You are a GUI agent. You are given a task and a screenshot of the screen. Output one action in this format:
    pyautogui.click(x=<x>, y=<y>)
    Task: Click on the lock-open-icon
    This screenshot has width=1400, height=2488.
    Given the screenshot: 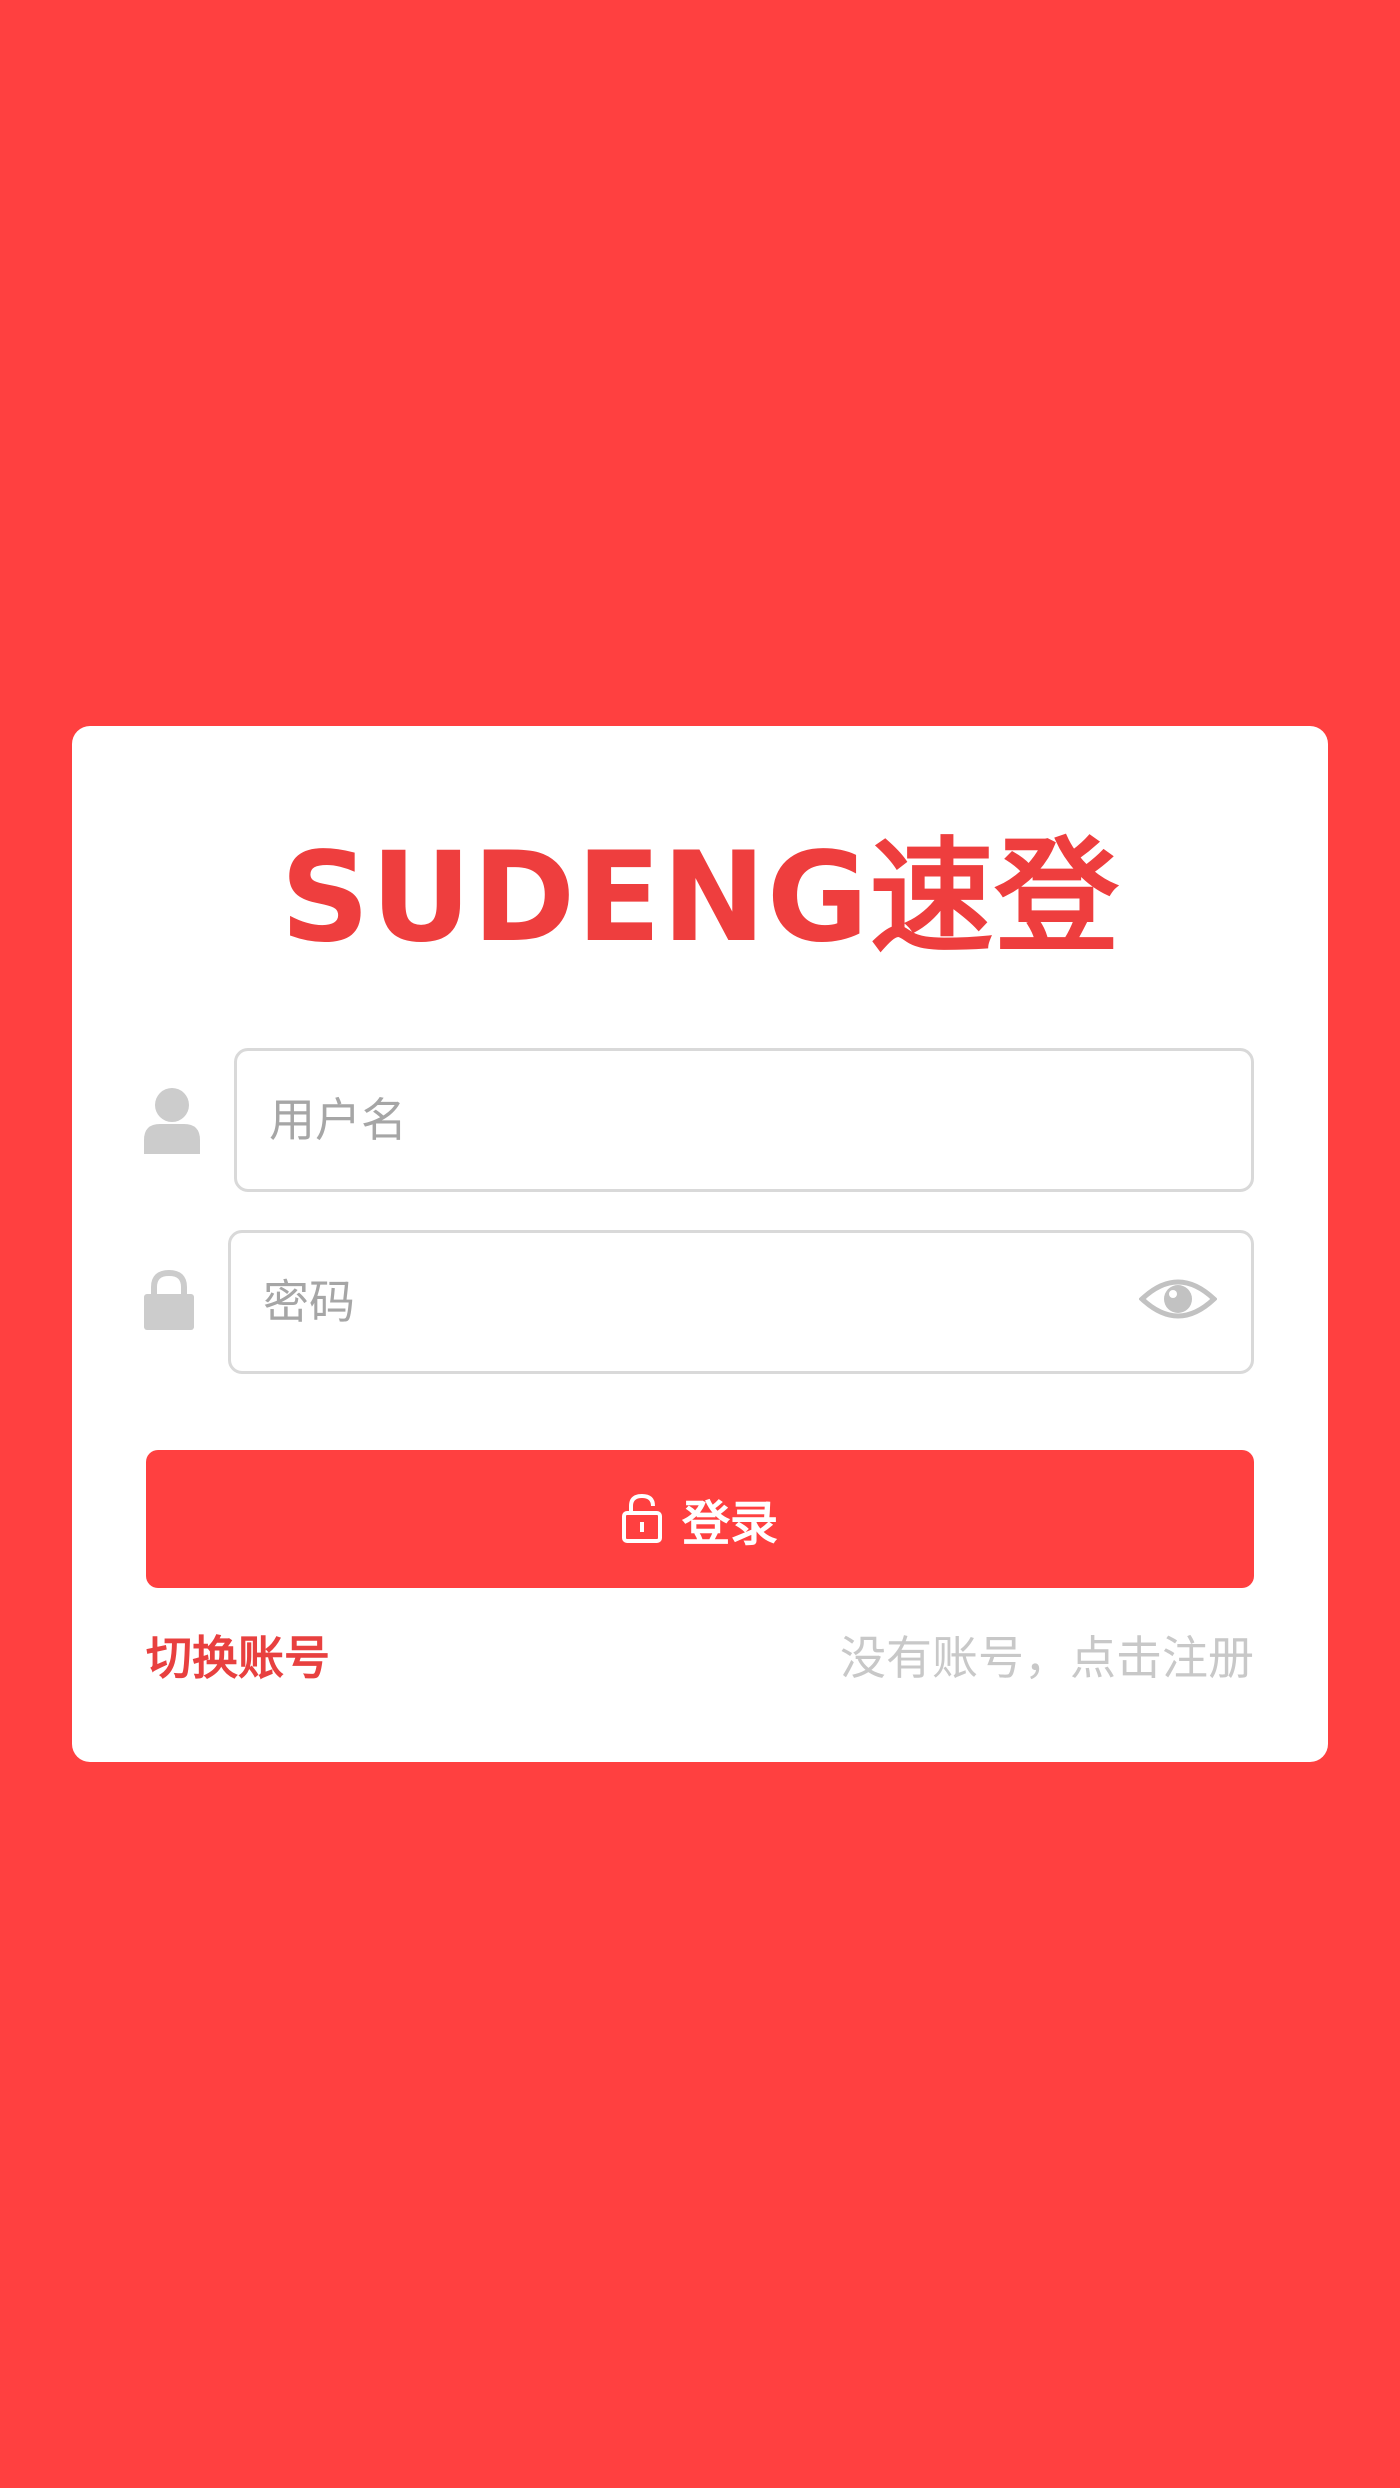 What is the action you would take?
    pyautogui.click(x=641, y=1519)
    